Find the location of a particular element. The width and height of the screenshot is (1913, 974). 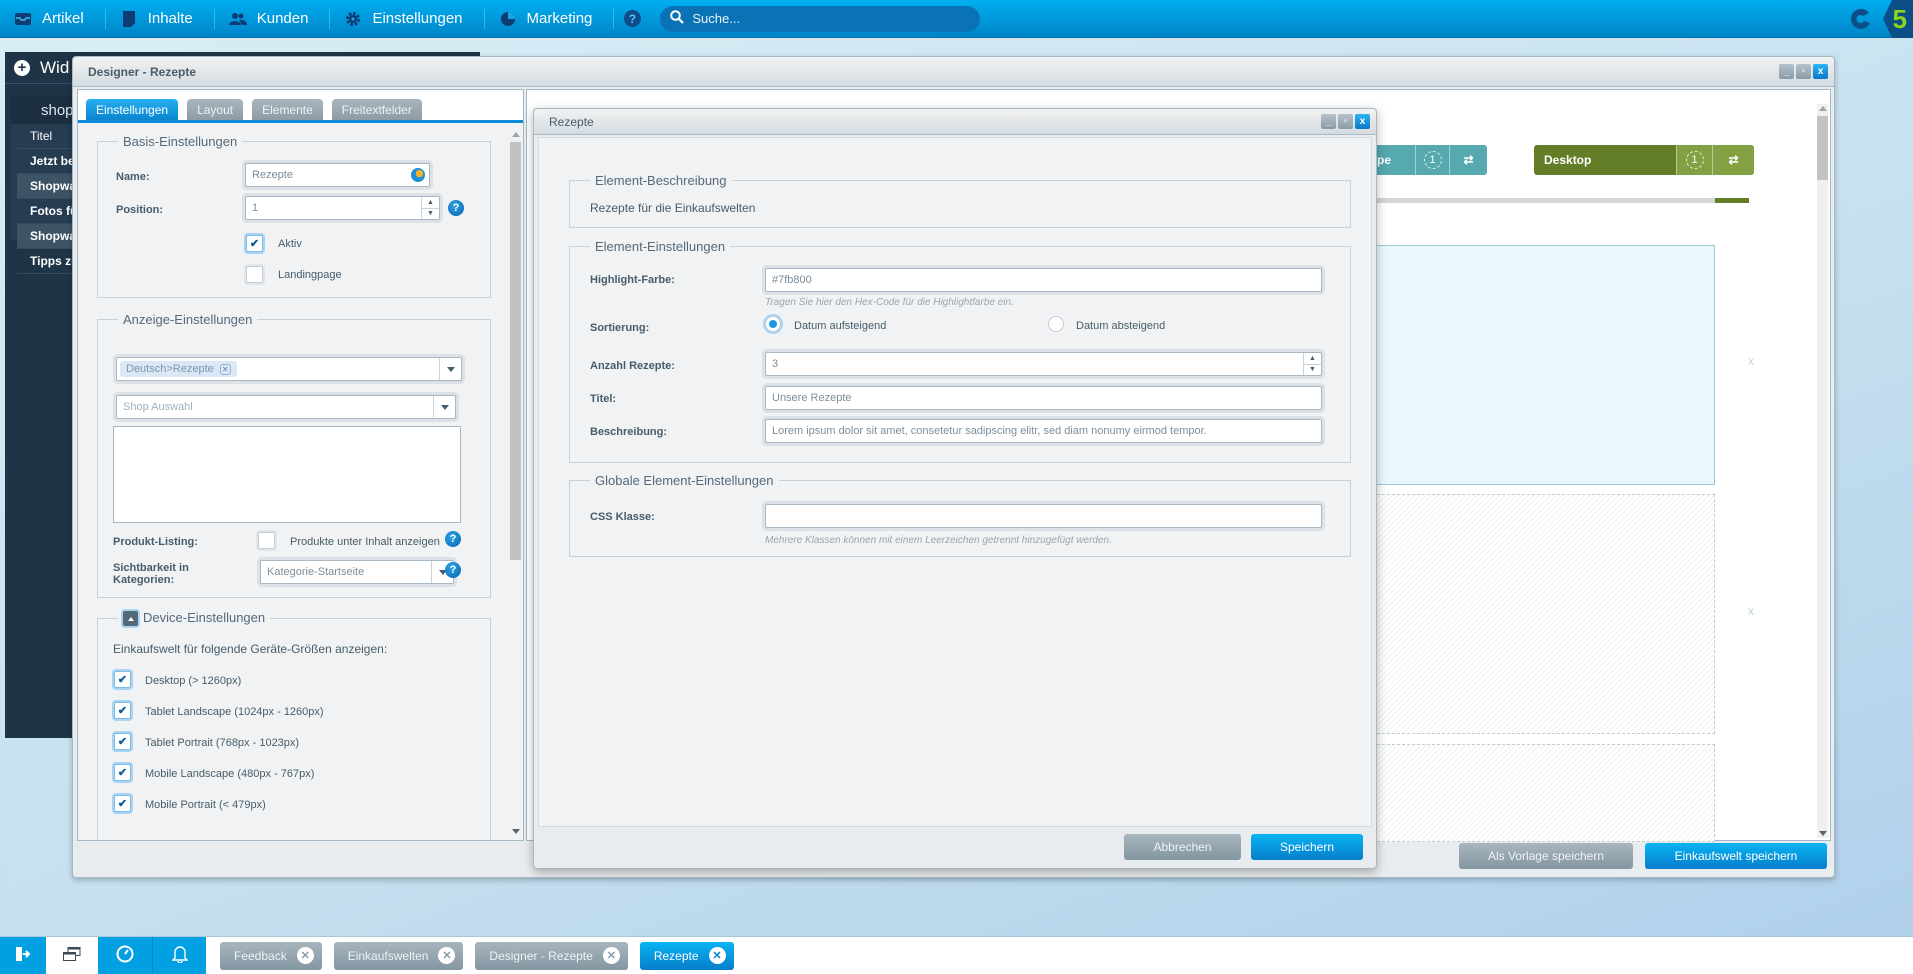

element-window-header: Rezepte is located at coordinates (955, 122).